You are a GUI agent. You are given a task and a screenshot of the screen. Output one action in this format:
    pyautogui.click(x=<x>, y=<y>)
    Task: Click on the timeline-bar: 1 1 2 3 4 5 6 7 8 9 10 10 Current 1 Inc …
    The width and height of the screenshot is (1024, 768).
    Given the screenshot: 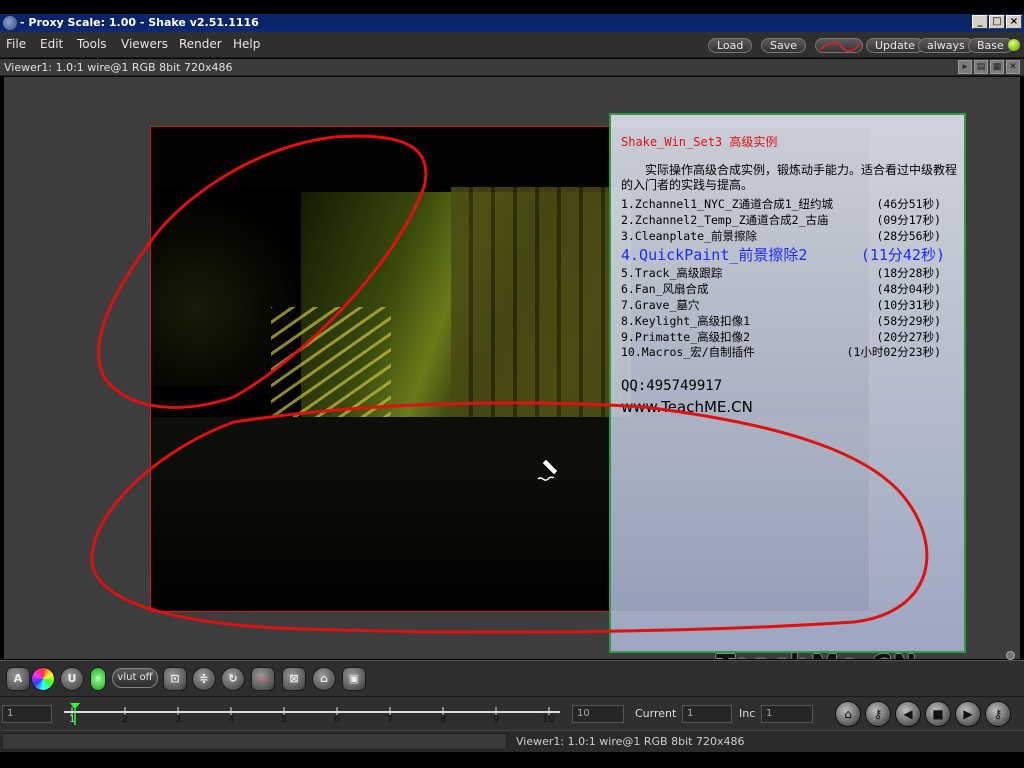 What is the action you would take?
    pyautogui.click(x=512, y=713)
    